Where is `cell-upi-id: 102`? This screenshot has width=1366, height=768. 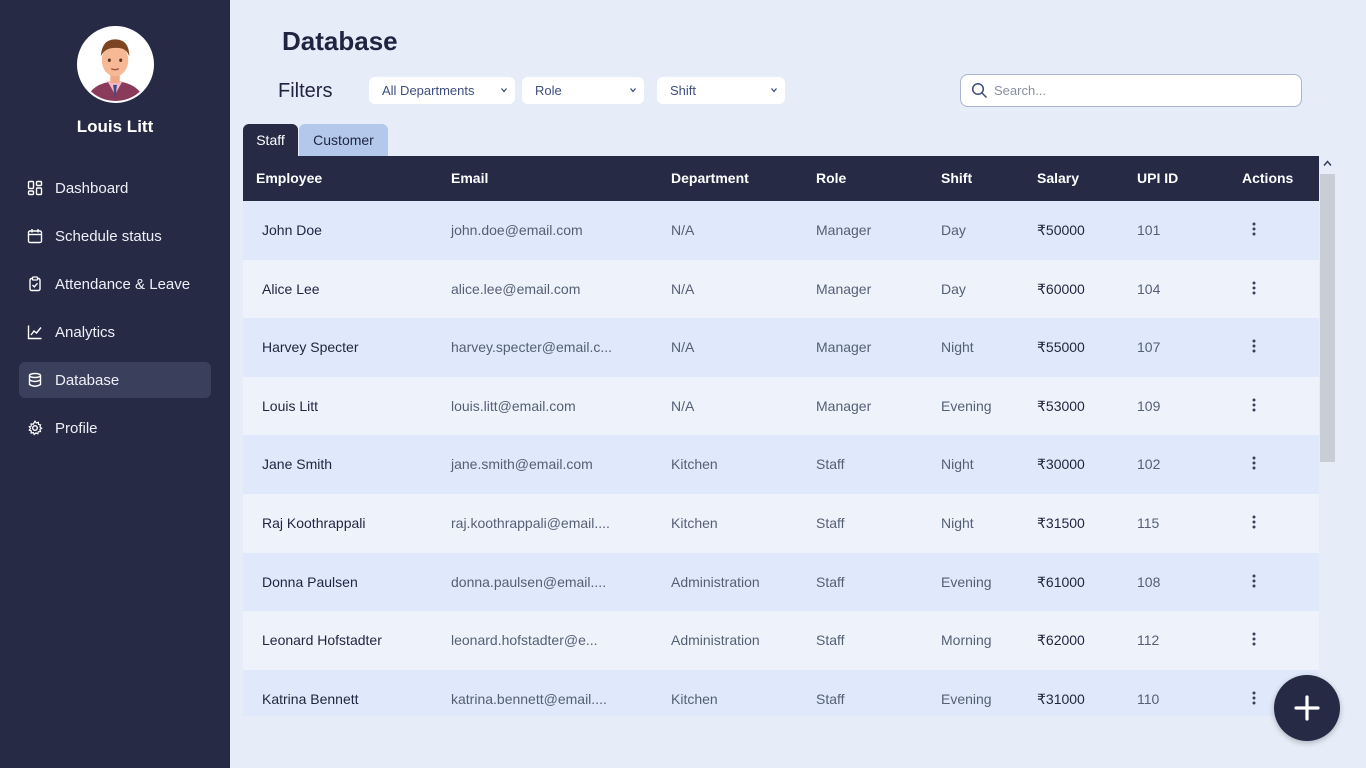 cell-upi-id: 102 is located at coordinates (1149, 464).